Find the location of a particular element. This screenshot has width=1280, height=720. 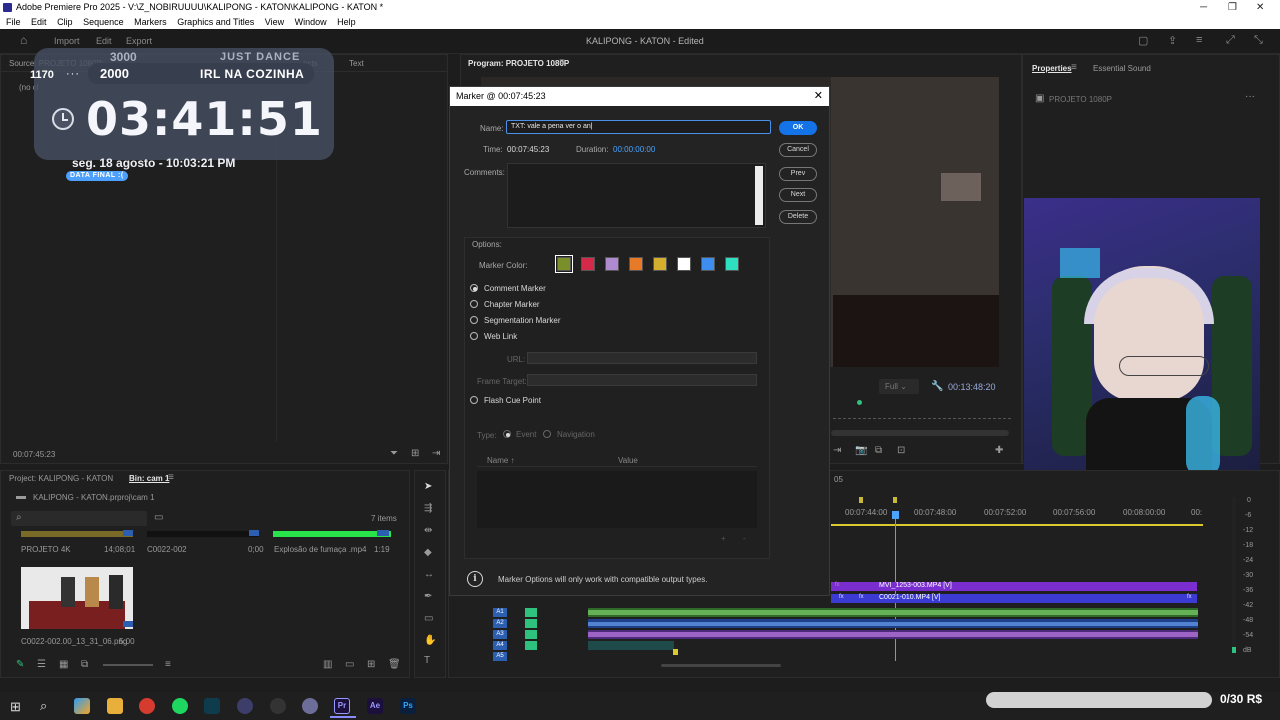

file-explorer-icon is located at coordinates (115, 706).